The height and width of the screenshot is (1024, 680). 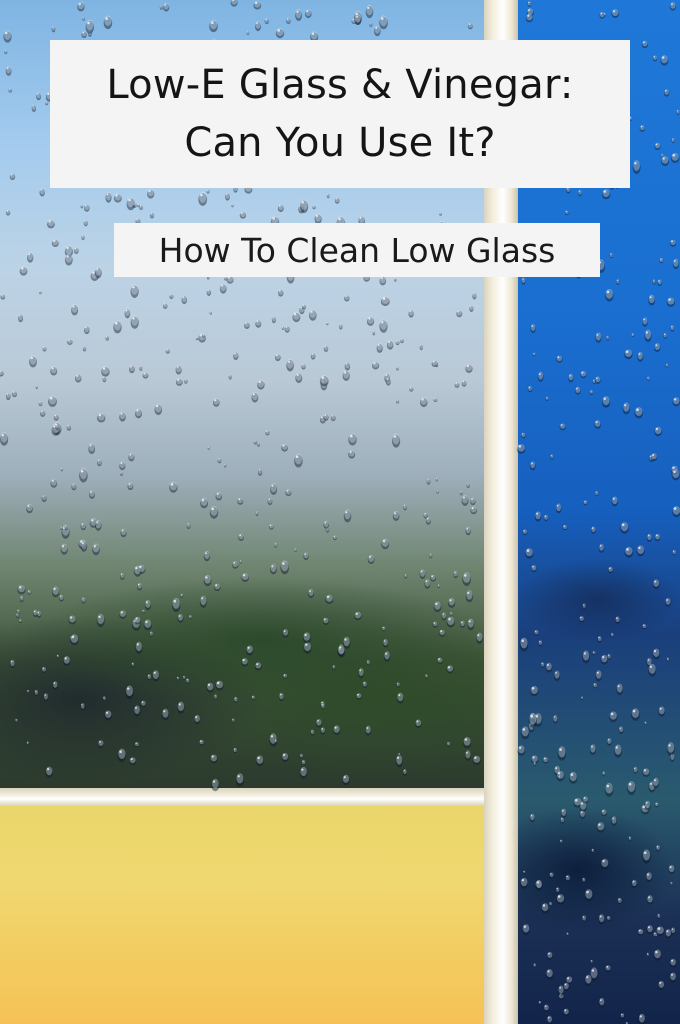 I want to click on title-line-1: Low-E Glass & Vinegar:, so click(x=340, y=85).